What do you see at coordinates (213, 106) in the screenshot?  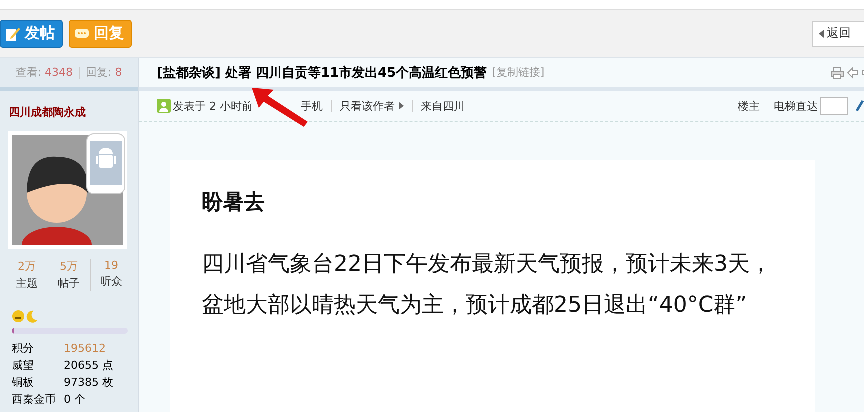 I see `post-time: 发表于 2 小时前` at bounding box center [213, 106].